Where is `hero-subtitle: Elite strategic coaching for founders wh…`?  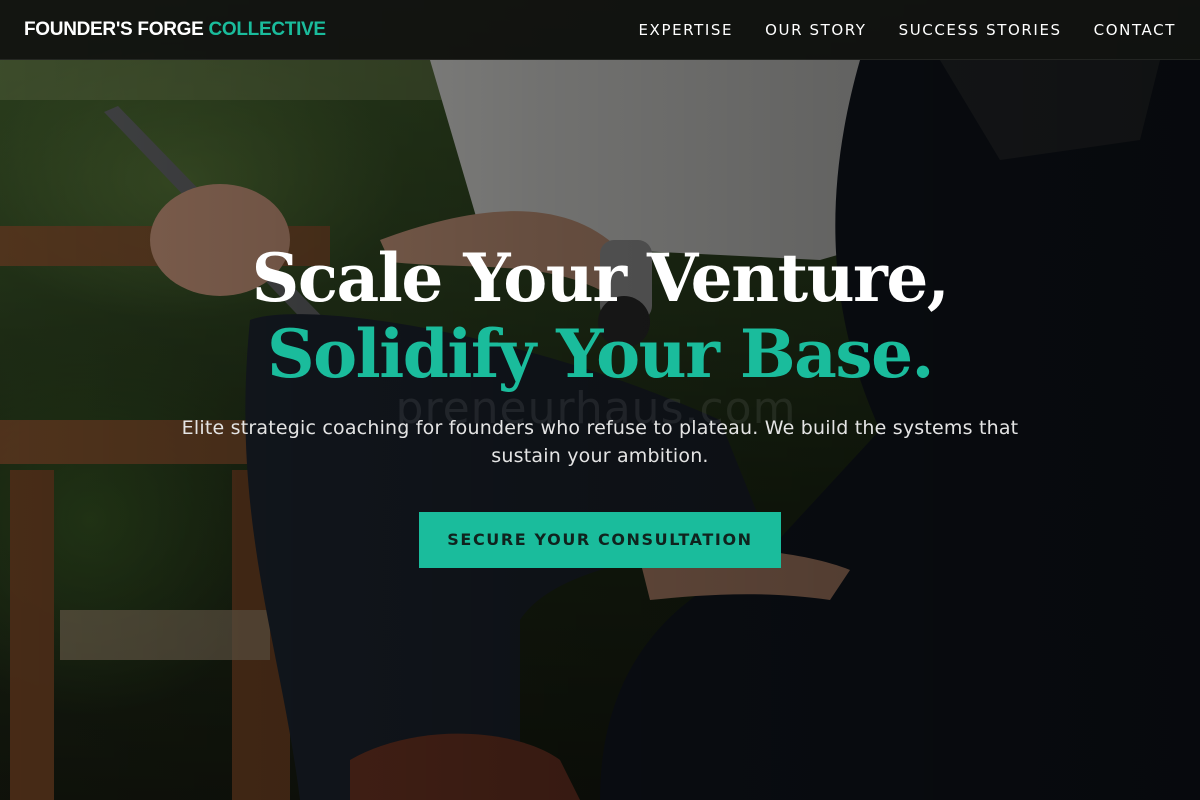
hero-subtitle: Elite strategic coaching for founders wh… is located at coordinates (600, 442).